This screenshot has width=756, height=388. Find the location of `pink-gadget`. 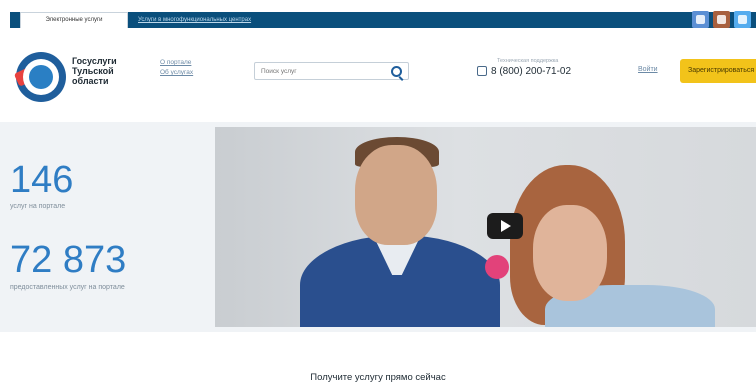

pink-gadget is located at coordinates (497, 267).